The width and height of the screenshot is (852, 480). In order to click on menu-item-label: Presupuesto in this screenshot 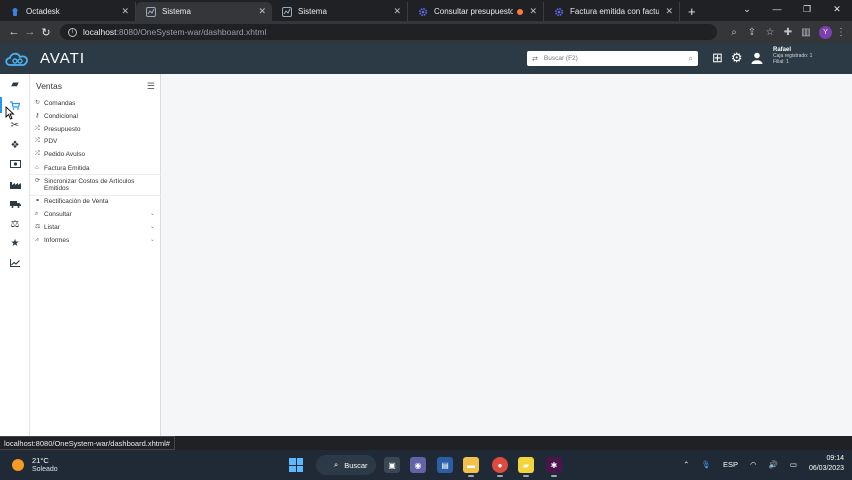, I will do `click(62, 129)`.